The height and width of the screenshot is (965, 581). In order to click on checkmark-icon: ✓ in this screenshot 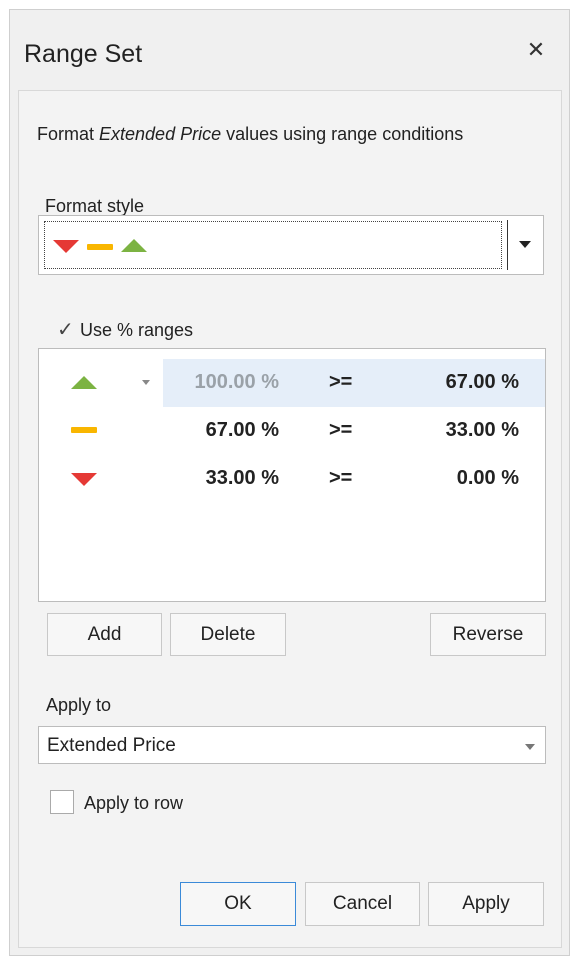, I will do `click(65, 330)`.